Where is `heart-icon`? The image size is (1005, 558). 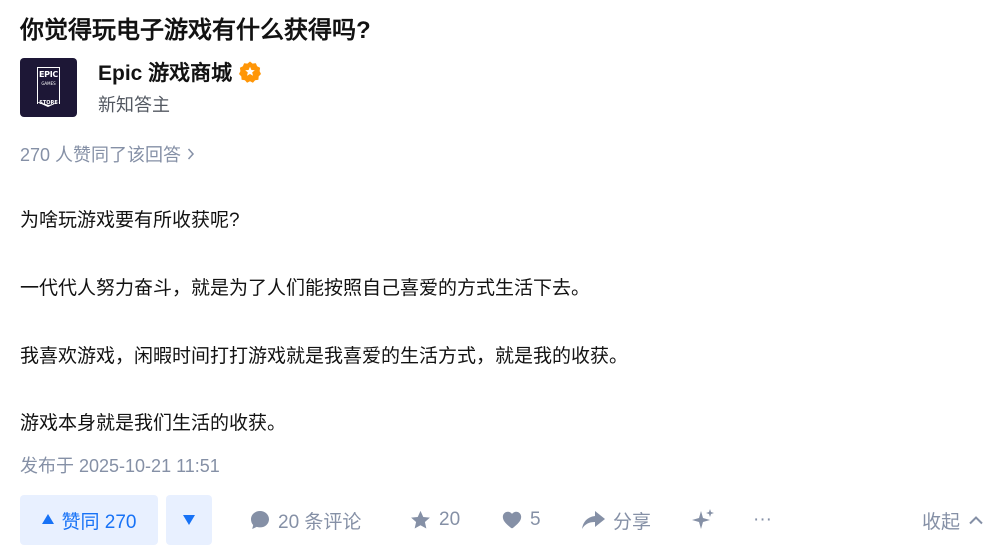 heart-icon is located at coordinates (512, 520).